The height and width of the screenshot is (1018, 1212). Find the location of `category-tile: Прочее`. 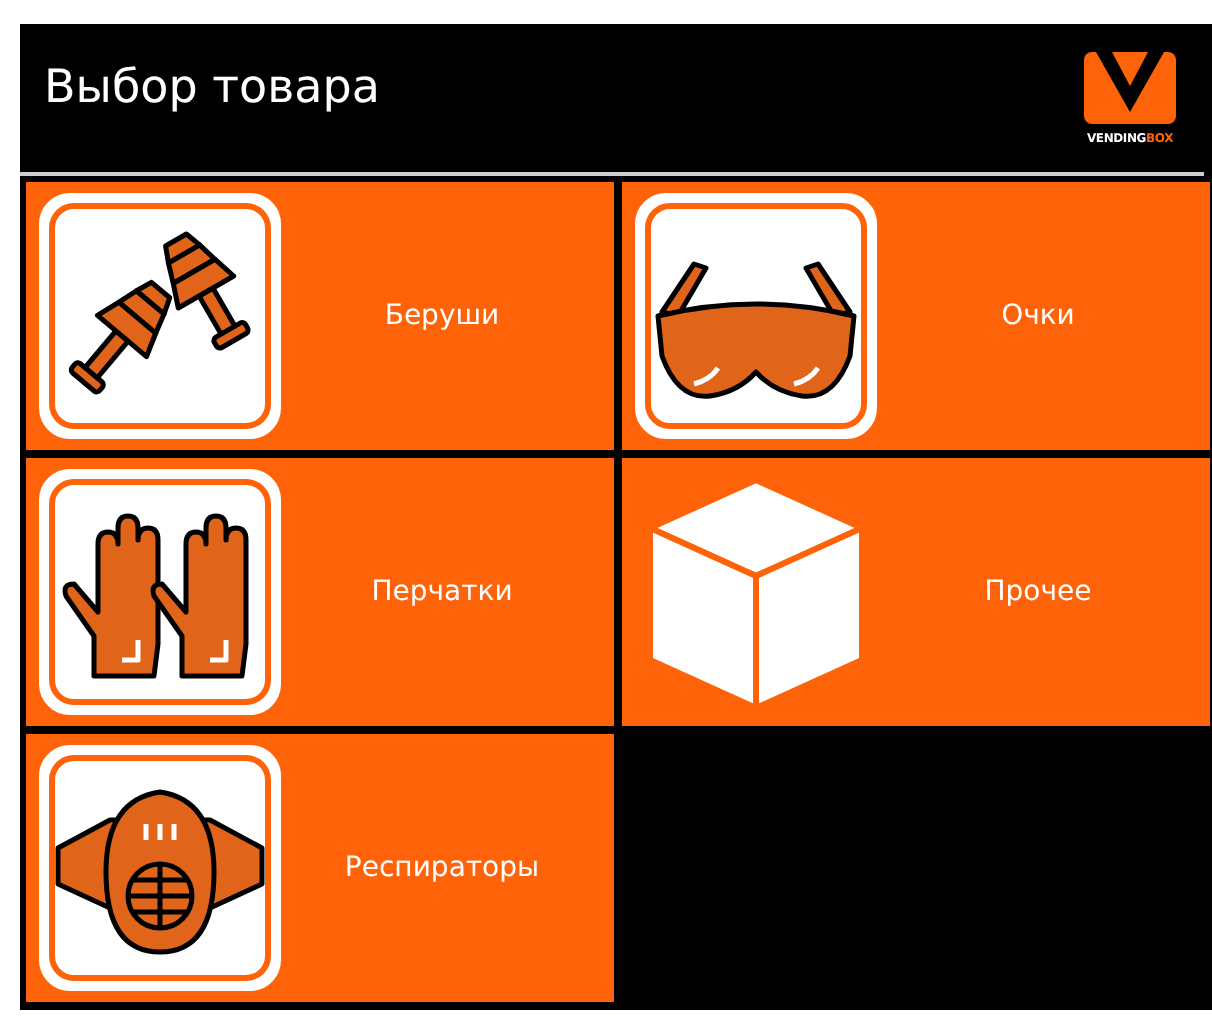

category-tile: Прочее is located at coordinates (916, 592).